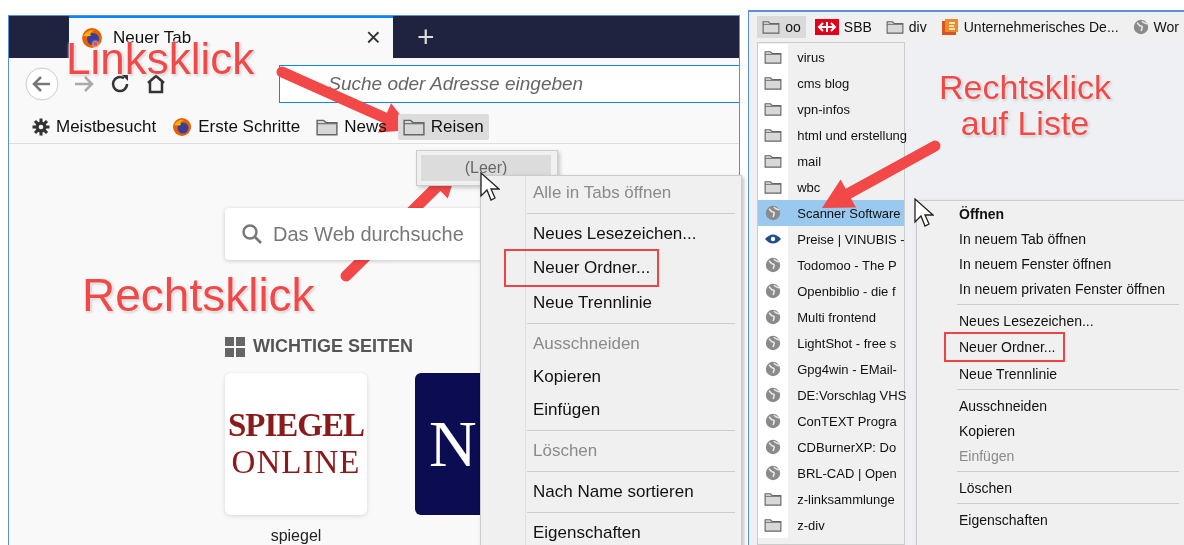 Image resolution: width=1184 pixels, height=545 pixels. What do you see at coordinates (924, 213) in the screenshot?
I see `cursor-icon` at bounding box center [924, 213].